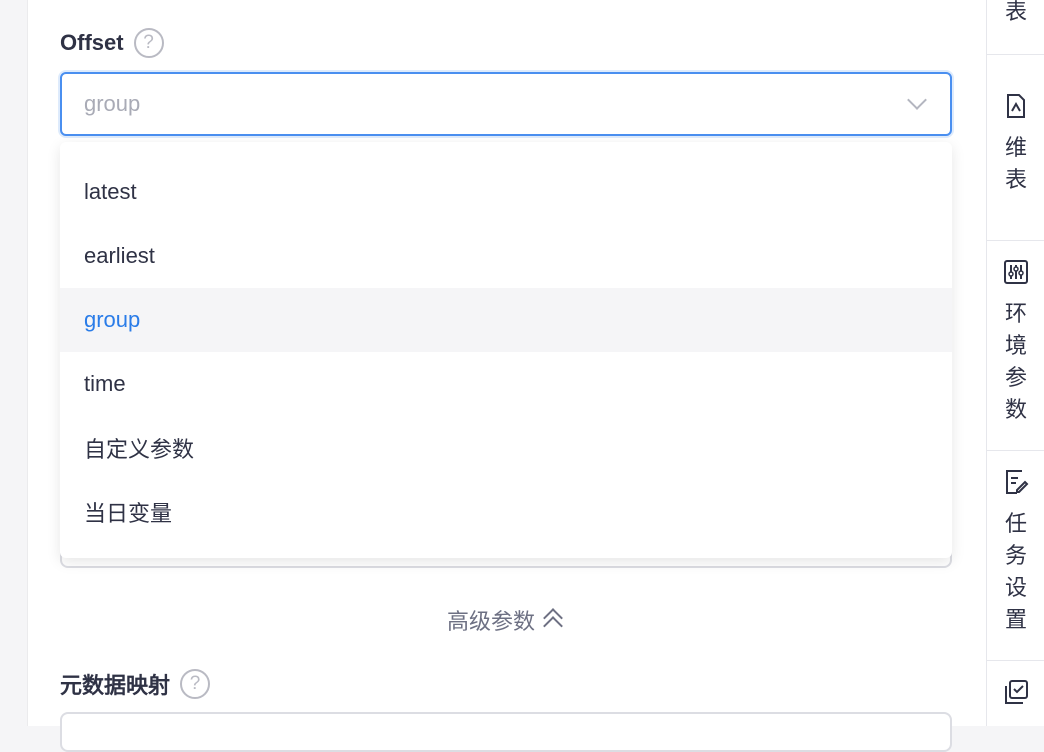 The height and width of the screenshot is (752, 1044). Describe the element at coordinates (506, 732) in the screenshot. I see `metadata-input` at that location.